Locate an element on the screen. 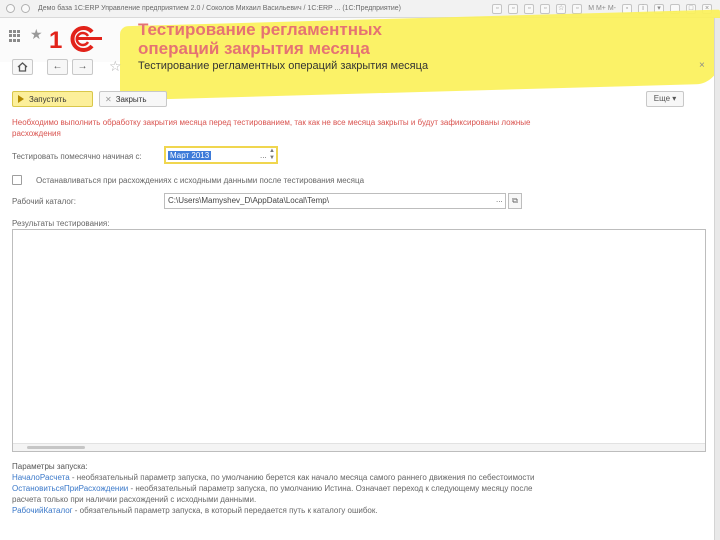  svg-text: 1 is located at coordinates (55, 40).